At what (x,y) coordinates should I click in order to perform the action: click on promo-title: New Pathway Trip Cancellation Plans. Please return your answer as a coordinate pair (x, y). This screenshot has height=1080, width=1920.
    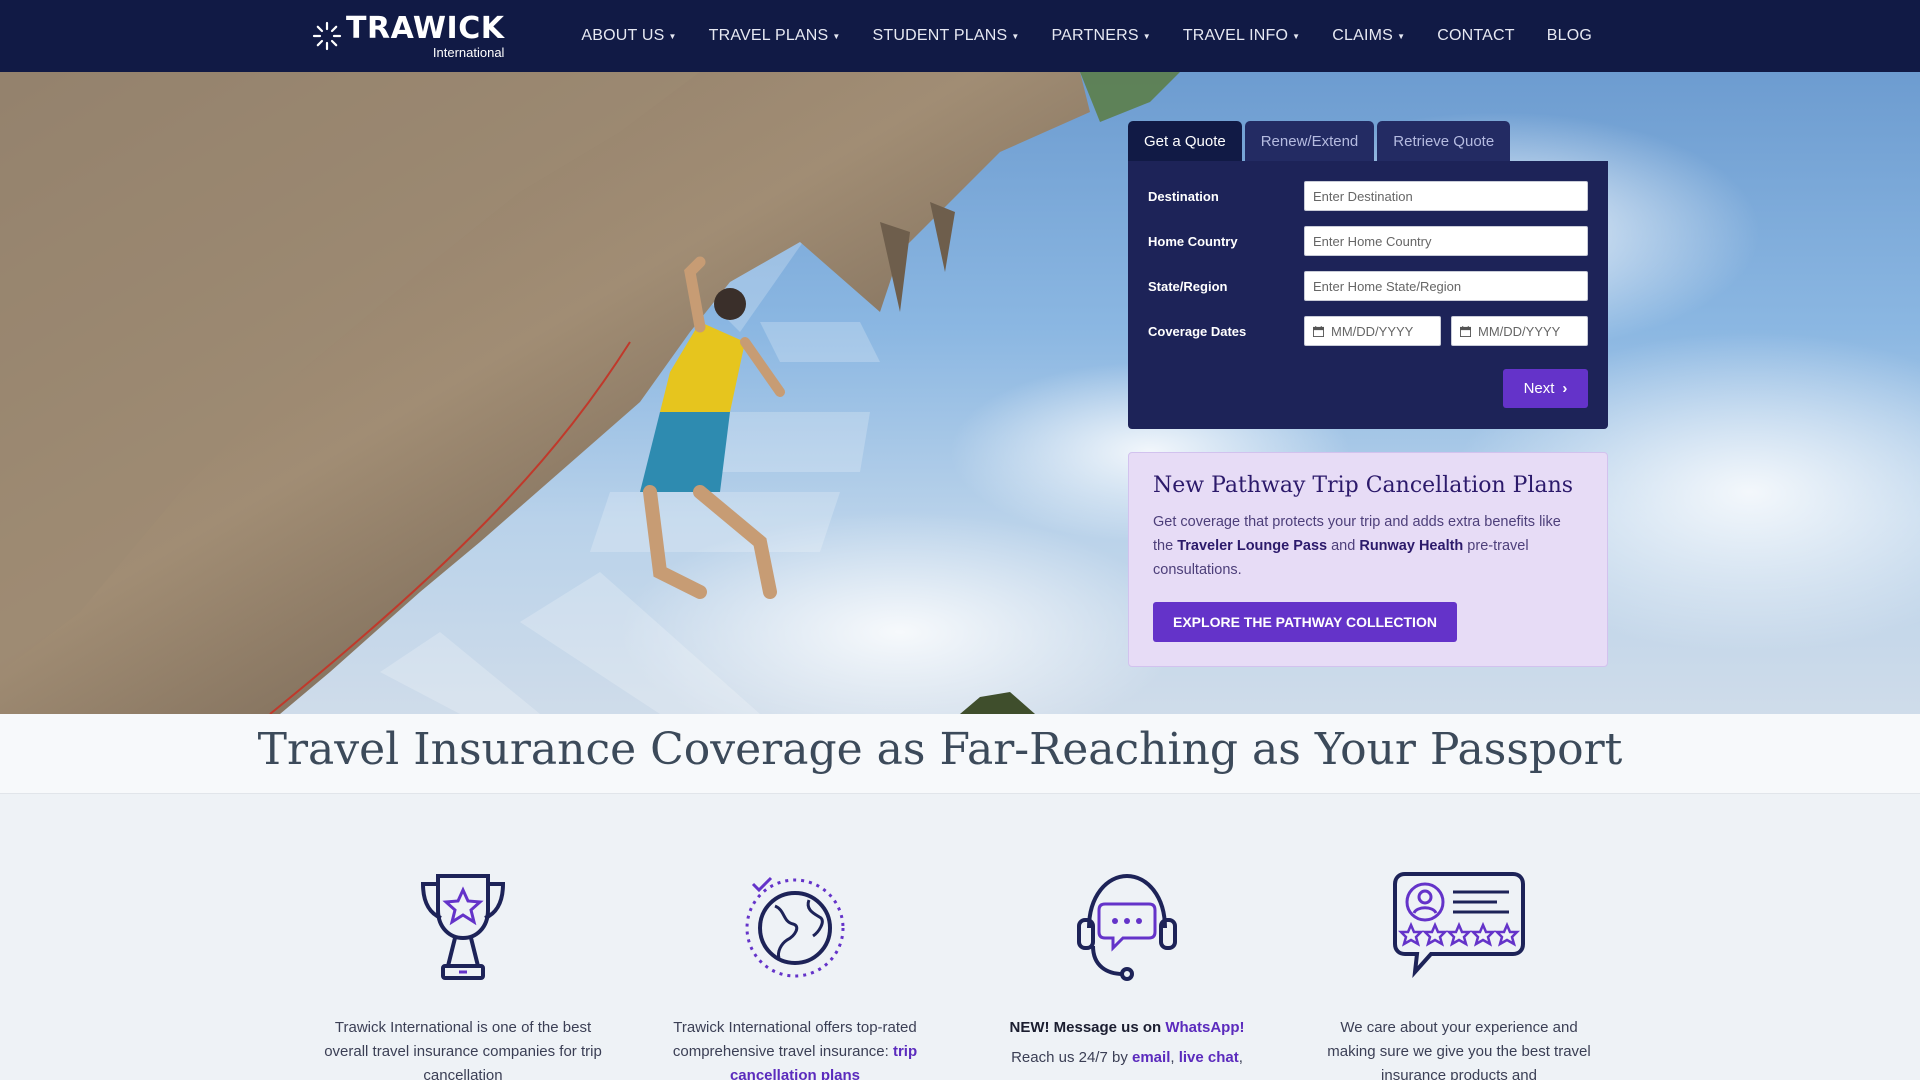
    Looking at the image, I should click on (1363, 485).